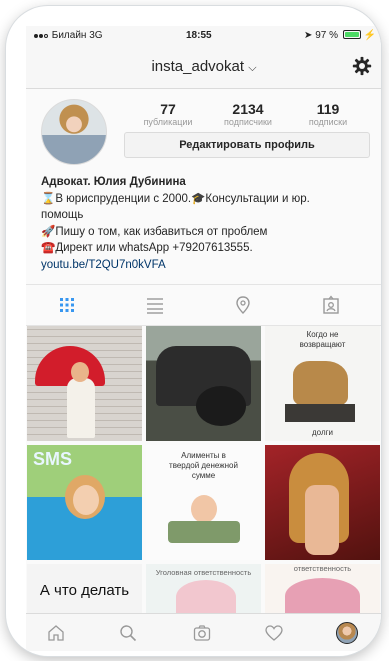  I want to click on battery-fill, so click(351, 34).